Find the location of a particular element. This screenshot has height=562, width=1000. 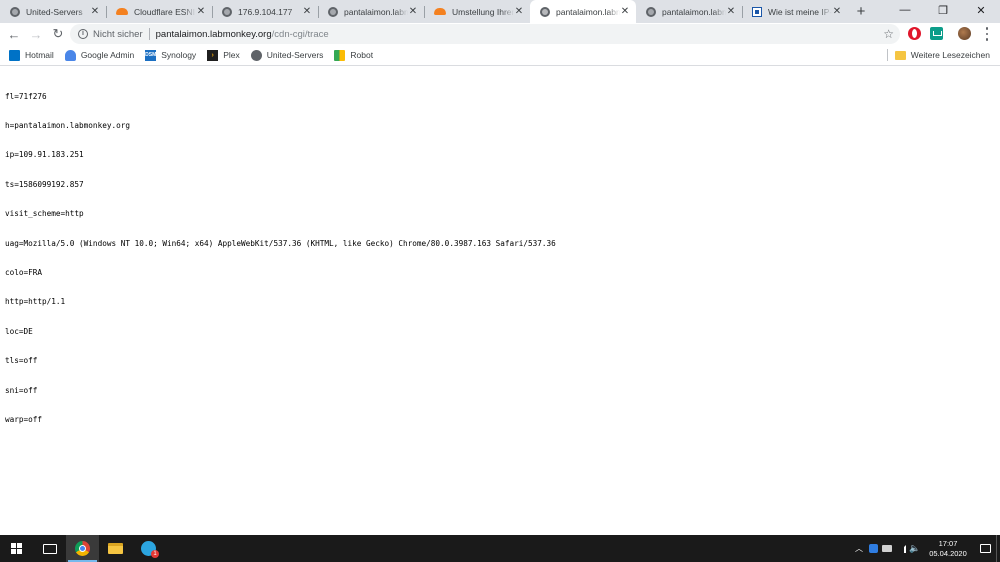

bookmark-label: Hotmail is located at coordinates (39, 55).